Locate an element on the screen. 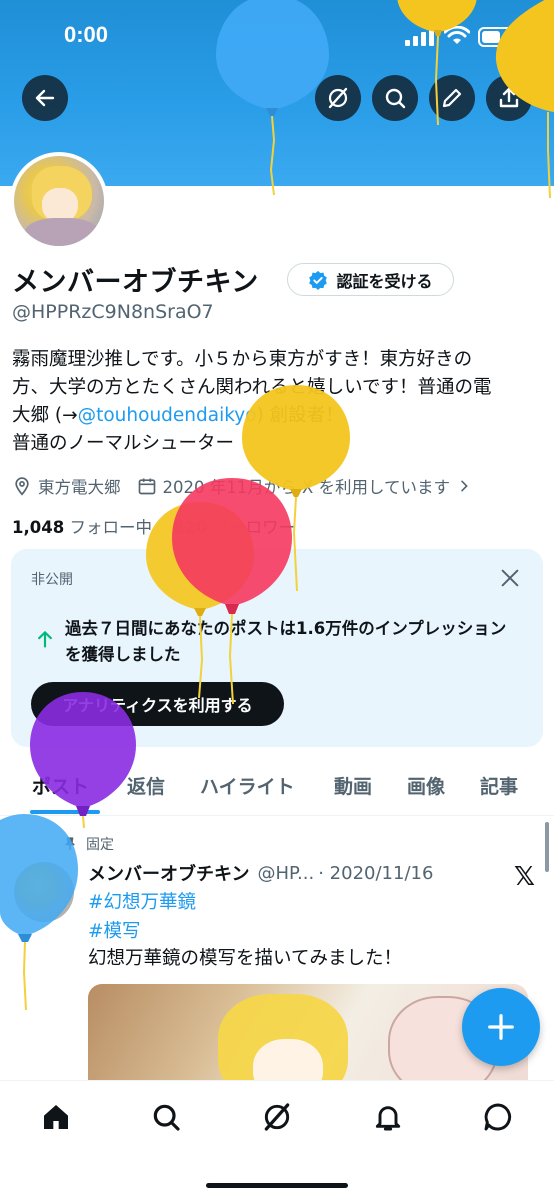 This screenshot has width=554, height=1199. calendar-icon is located at coordinates (146, 486).